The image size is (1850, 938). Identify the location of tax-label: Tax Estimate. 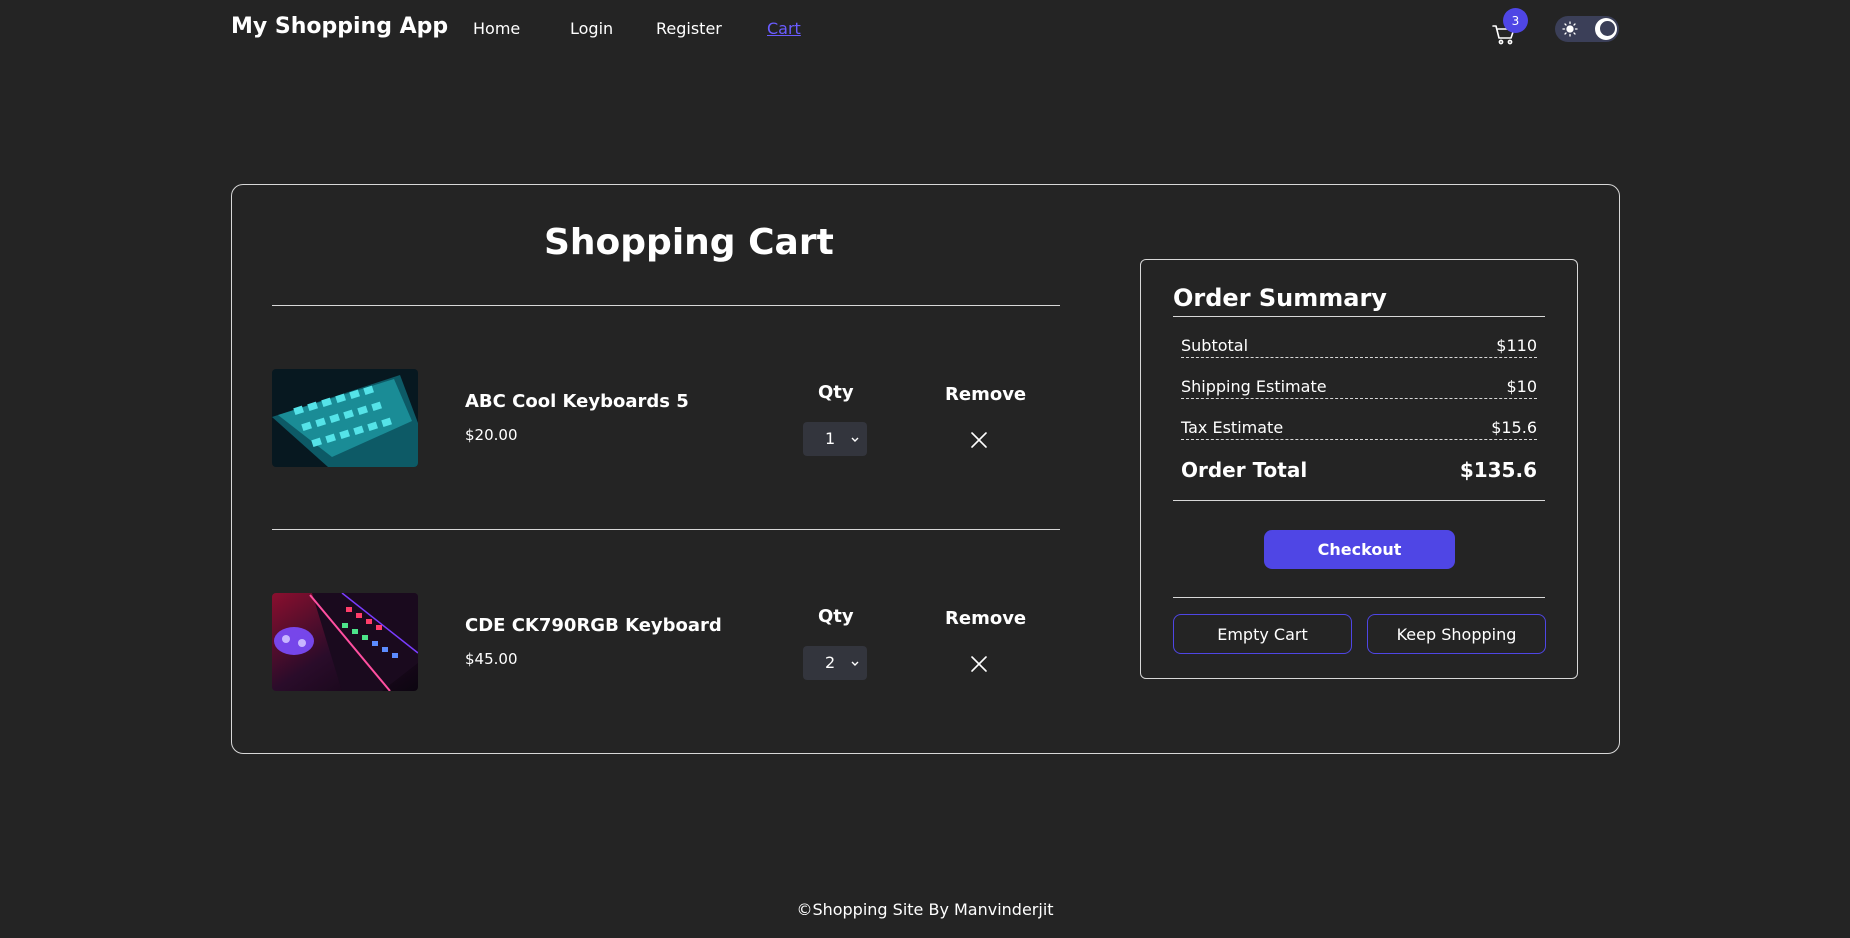
(1232, 427).